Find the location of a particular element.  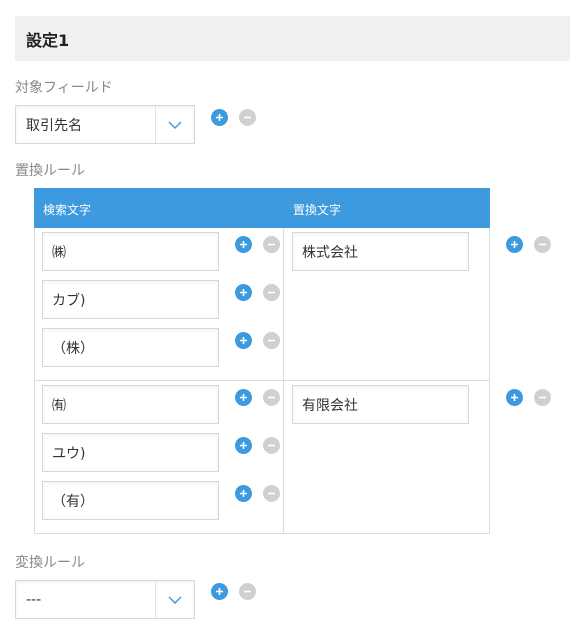

replace-input: 有限会社 is located at coordinates (380, 404).